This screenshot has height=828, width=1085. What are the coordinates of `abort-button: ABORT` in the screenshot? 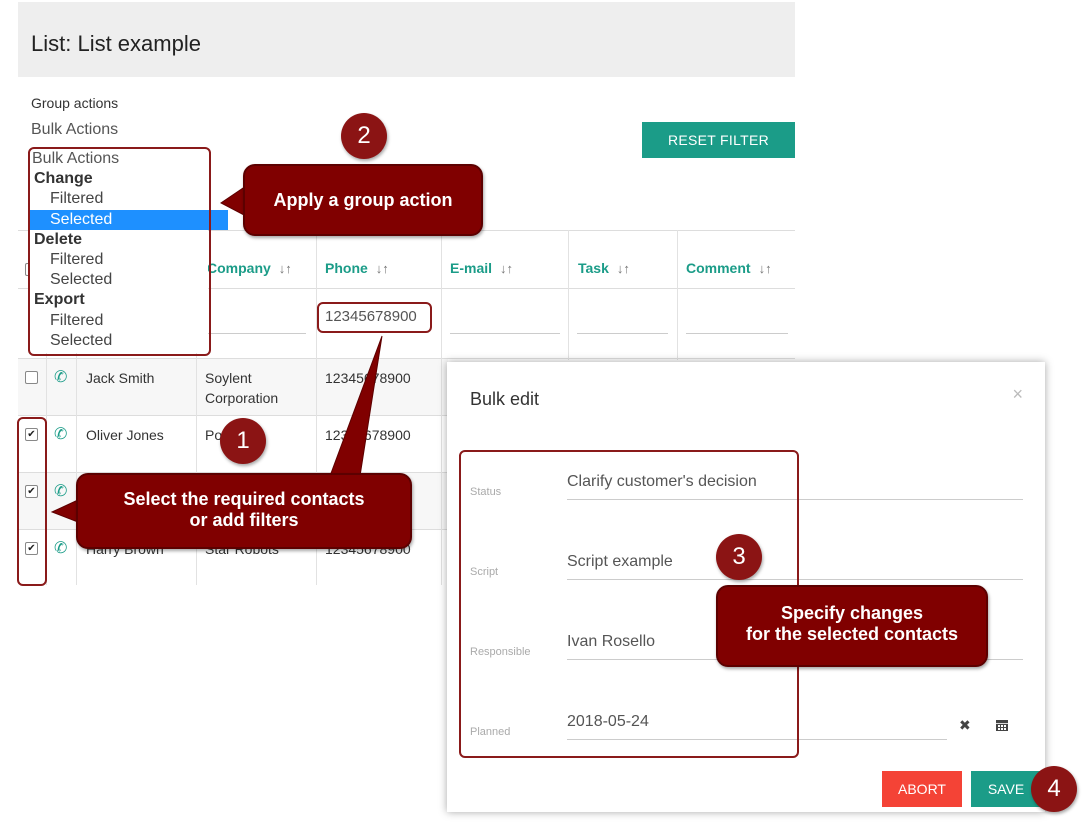 It's located at (922, 789).